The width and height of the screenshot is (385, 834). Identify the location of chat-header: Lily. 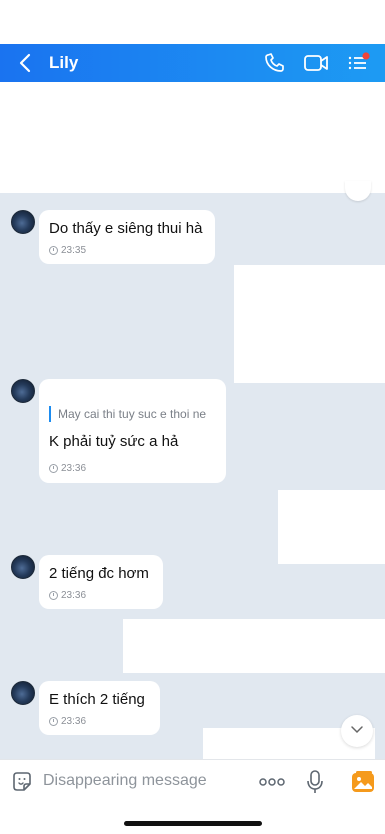
(192, 63).